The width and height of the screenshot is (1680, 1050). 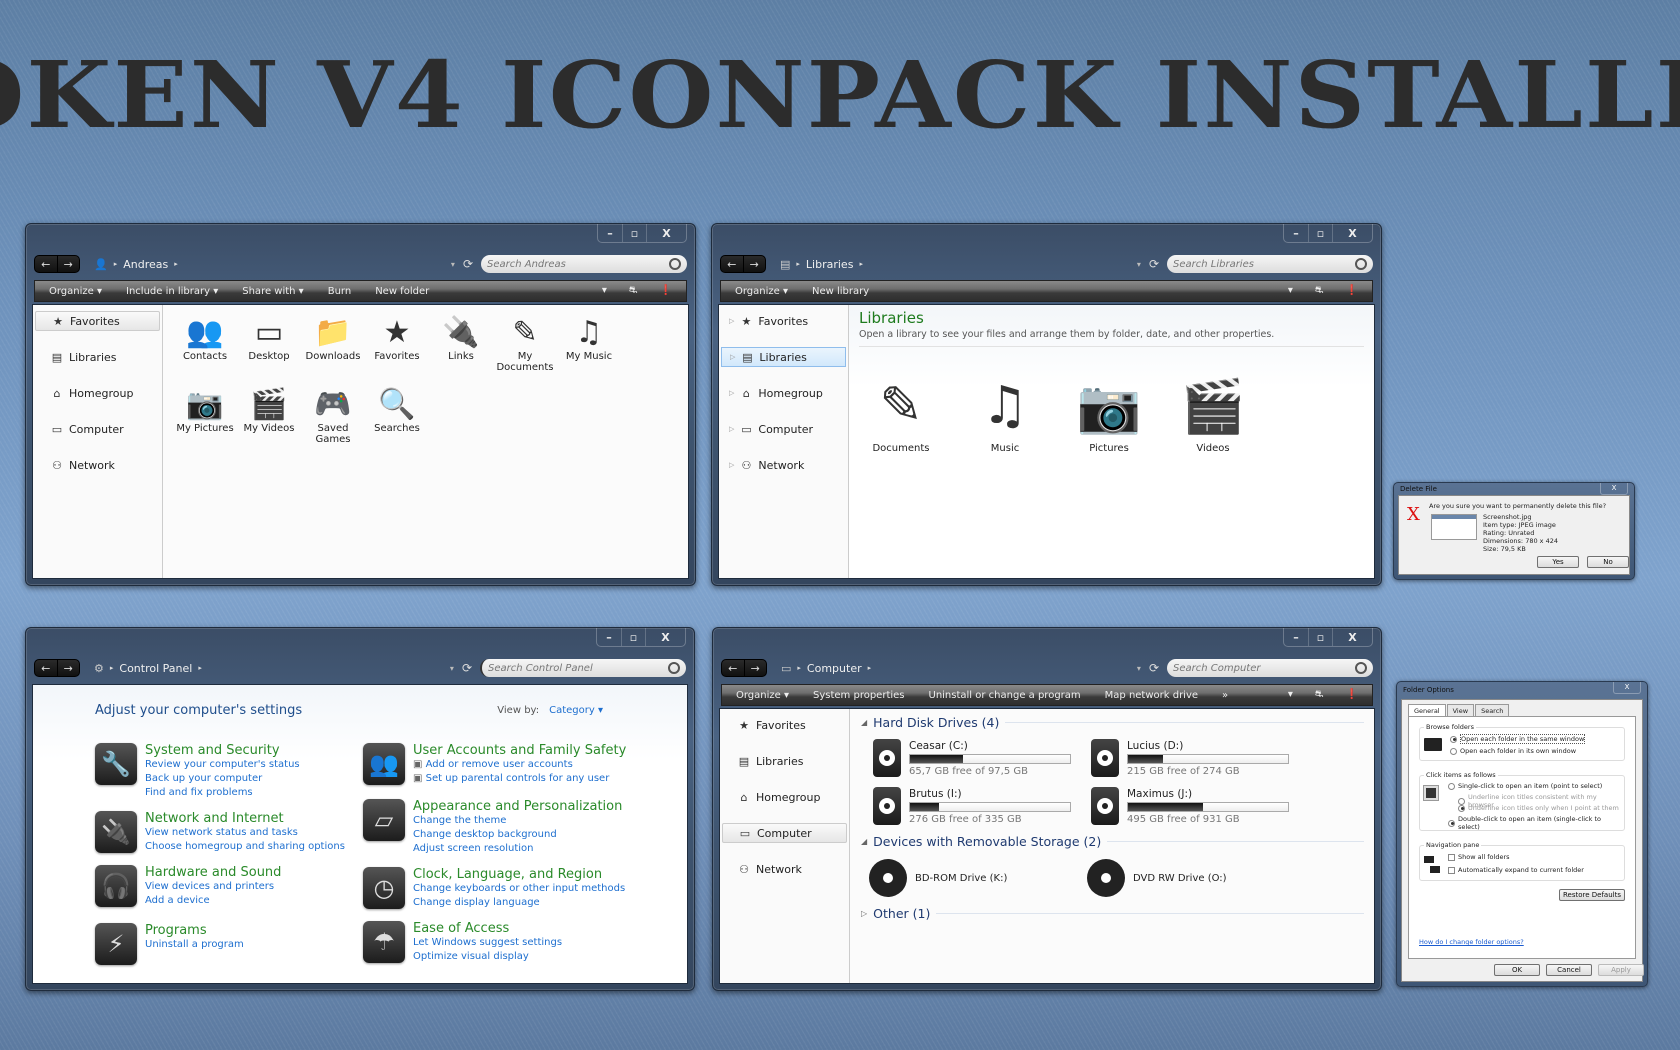 I want to click on group-hard-disk-drives: ◢ Hard Disk Drives (4), so click(x=1112, y=722).